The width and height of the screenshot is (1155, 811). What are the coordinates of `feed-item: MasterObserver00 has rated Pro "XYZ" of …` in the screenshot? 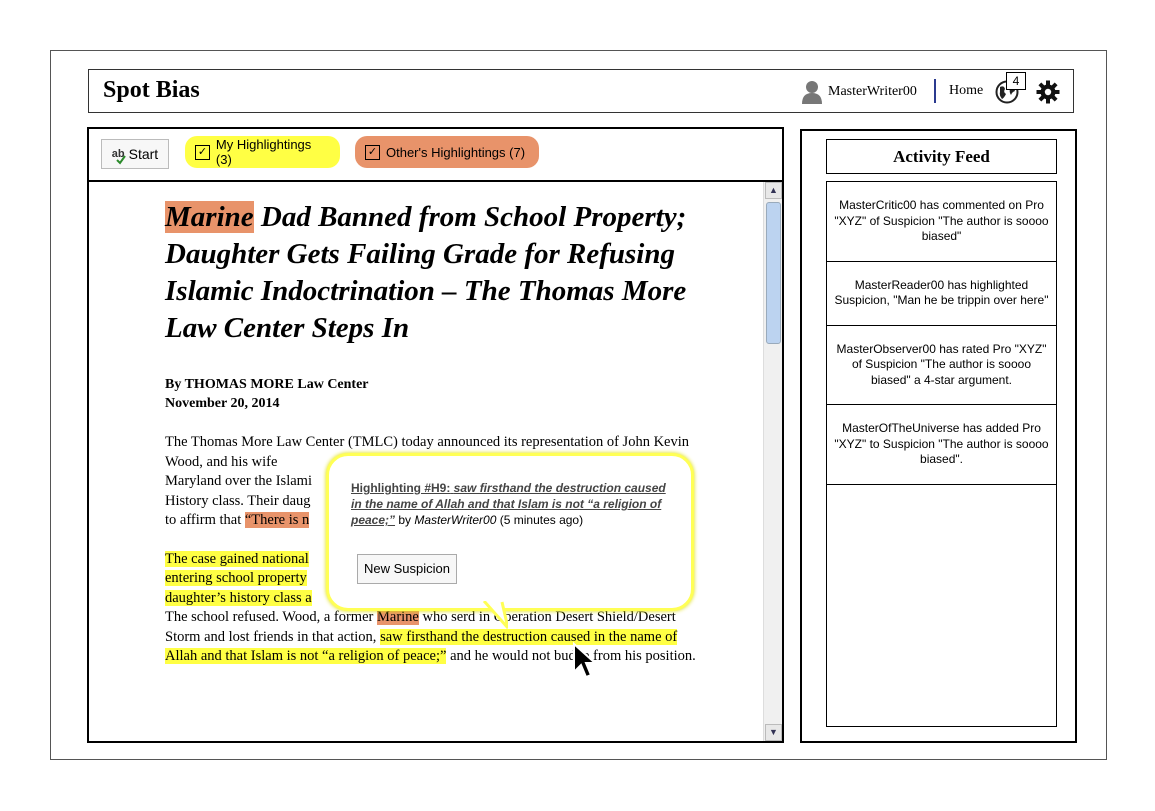 It's located at (941, 365).